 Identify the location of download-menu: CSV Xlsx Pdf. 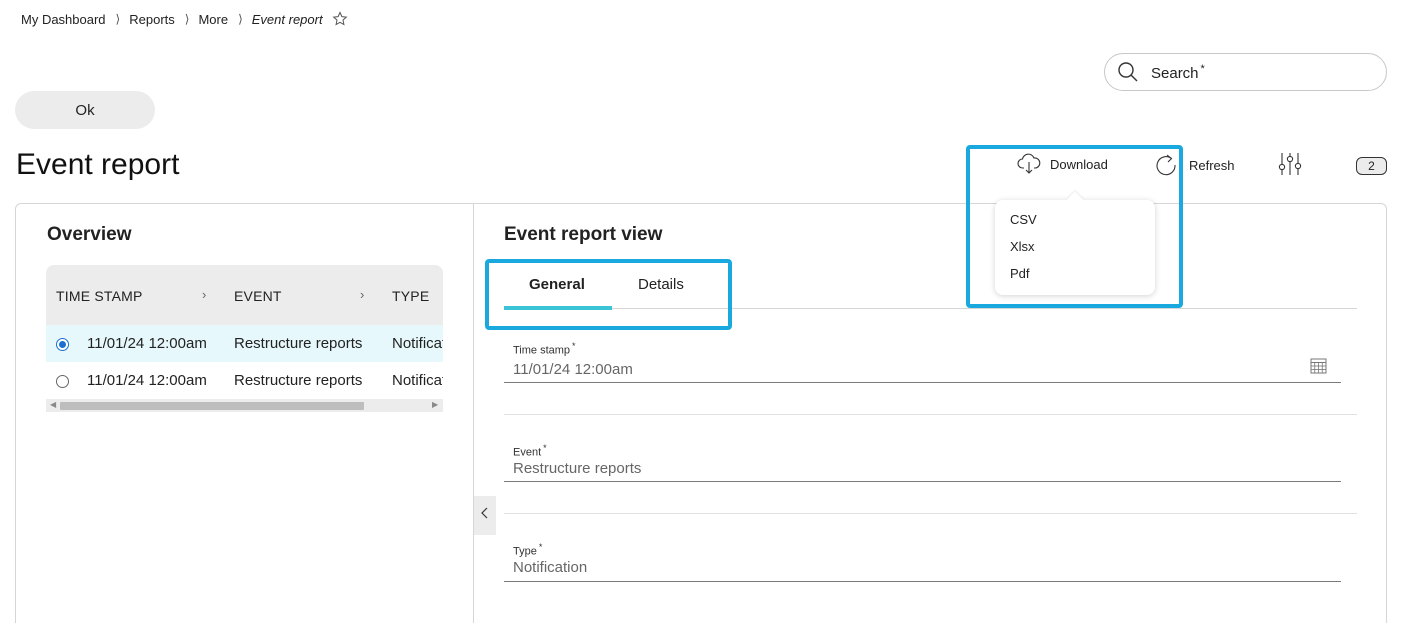
(1075, 247).